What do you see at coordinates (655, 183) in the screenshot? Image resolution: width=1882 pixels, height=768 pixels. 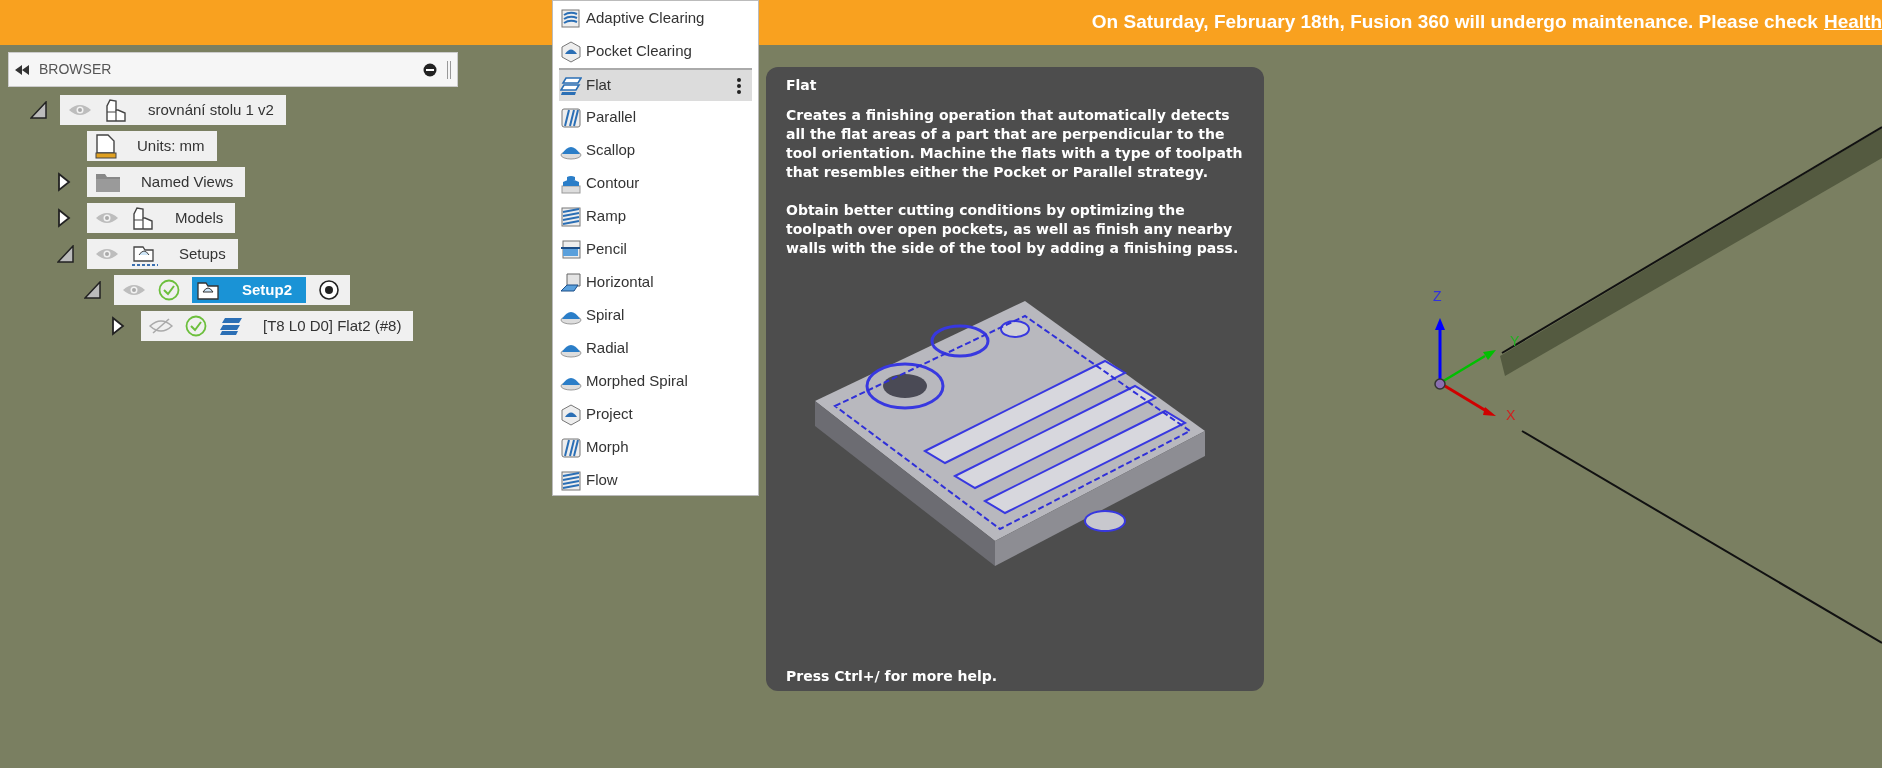 I see `menu-item: Contour` at bounding box center [655, 183].